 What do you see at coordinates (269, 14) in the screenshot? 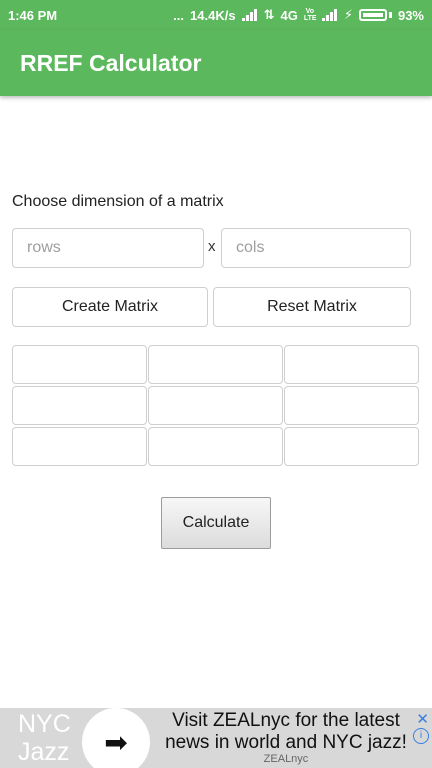
I see `data-arrows-icon: ⇅` at bounding box center [269, 14].